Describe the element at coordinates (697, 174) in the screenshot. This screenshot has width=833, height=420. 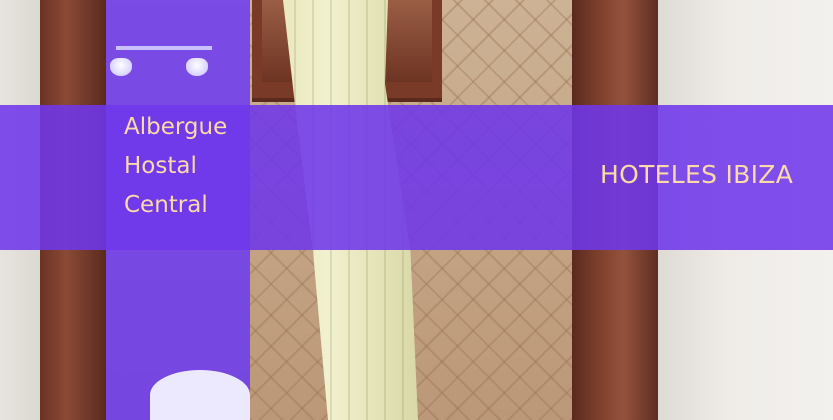
I see `brand-label: HOTELES IBIZA` at that location.